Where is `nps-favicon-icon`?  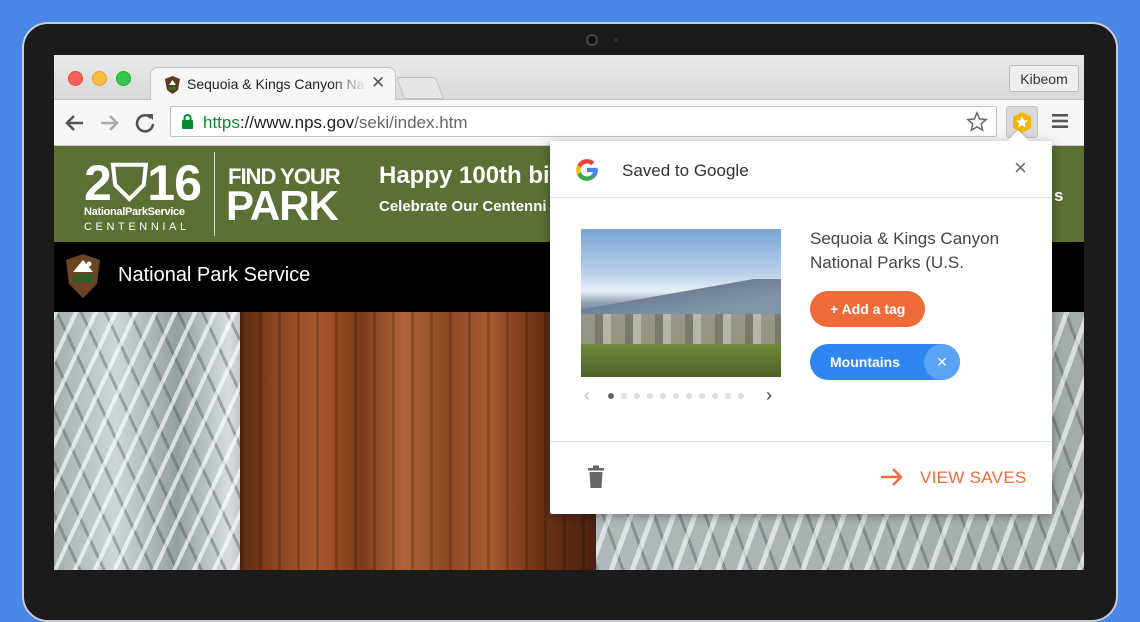 nps-favicon-icon is located at coordinates (172, 85).